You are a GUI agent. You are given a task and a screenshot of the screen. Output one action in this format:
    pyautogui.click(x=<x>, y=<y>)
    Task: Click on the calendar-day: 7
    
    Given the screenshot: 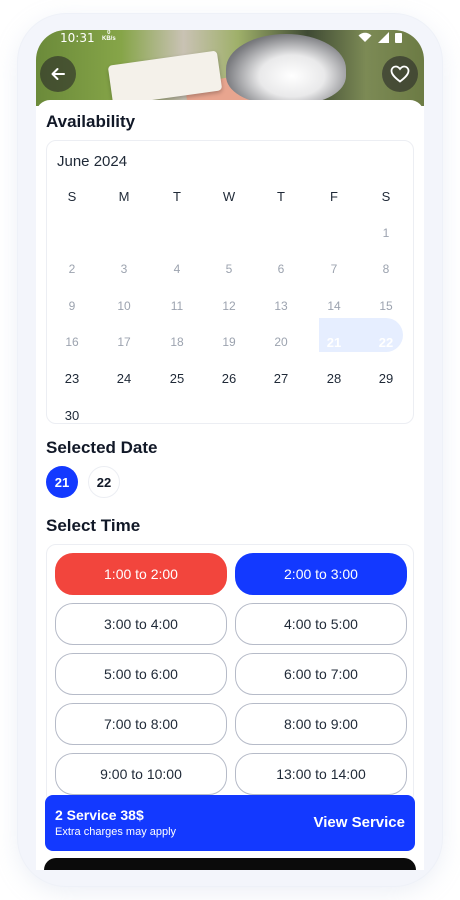 What is the action you would take?
    pyautogui.click(x=334, y=269)
    